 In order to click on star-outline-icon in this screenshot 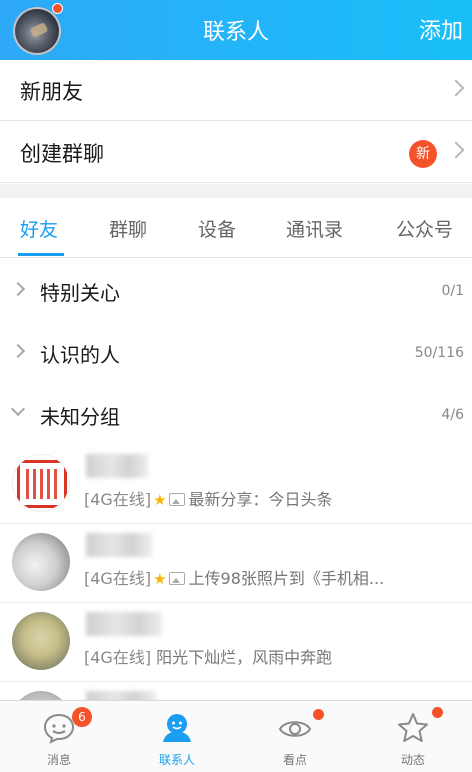, I will do `click(413, 727)`.